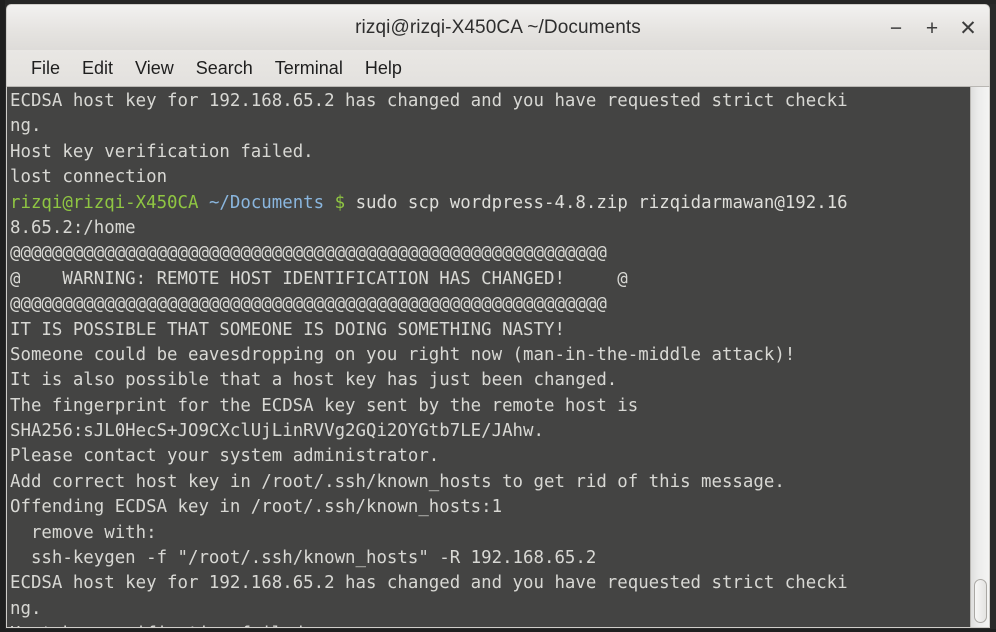 The width and height of the screenshot is (996, 632). Describe the element at coordinates (45, 68) in the screenshot. I see `menu-item-file: File` at that location.